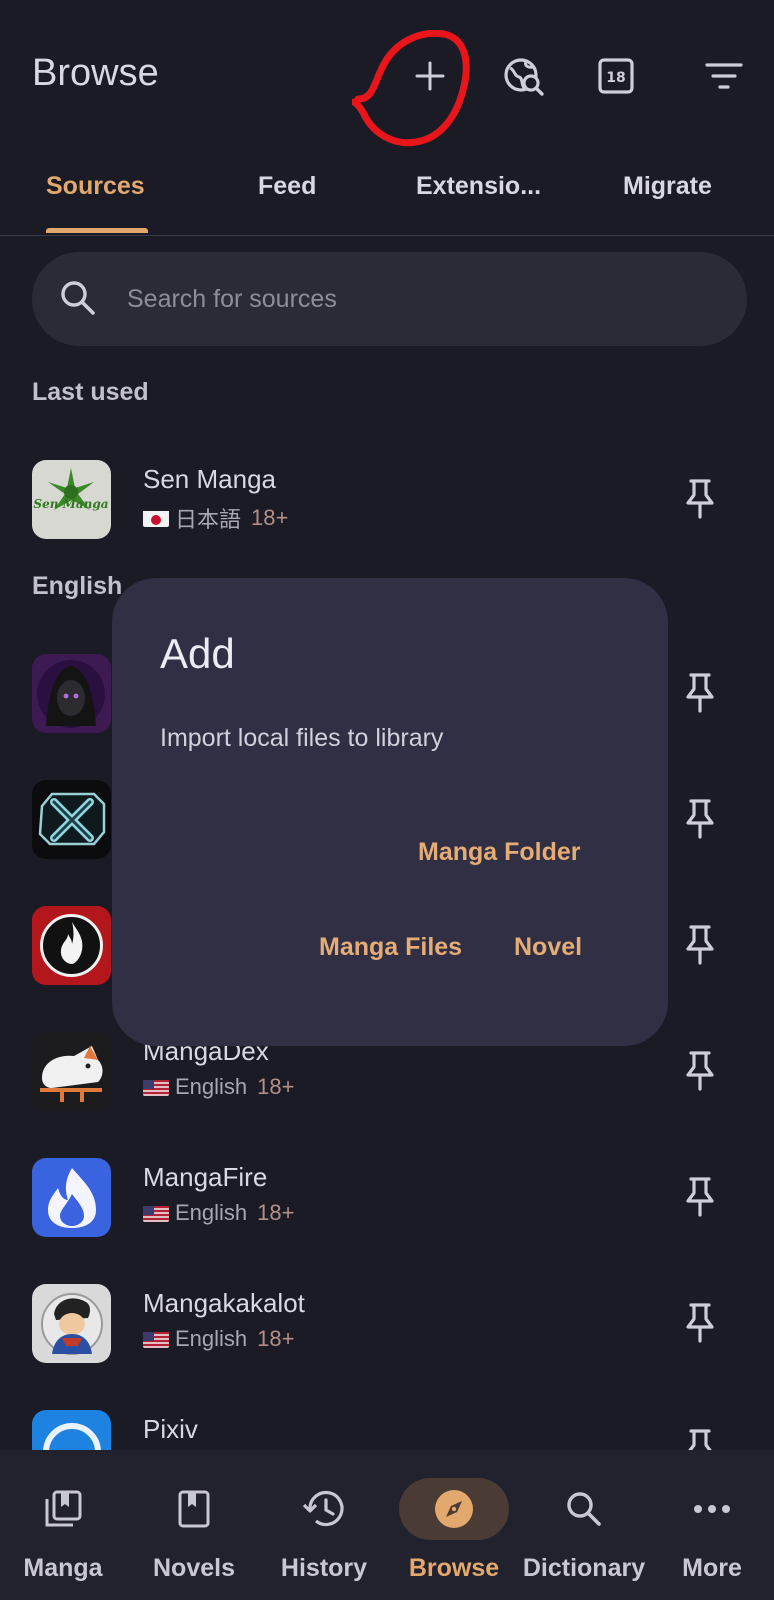 This screenshot has width=774, height=1600. I want to click on mangafire-logo, so click(71, 1197).